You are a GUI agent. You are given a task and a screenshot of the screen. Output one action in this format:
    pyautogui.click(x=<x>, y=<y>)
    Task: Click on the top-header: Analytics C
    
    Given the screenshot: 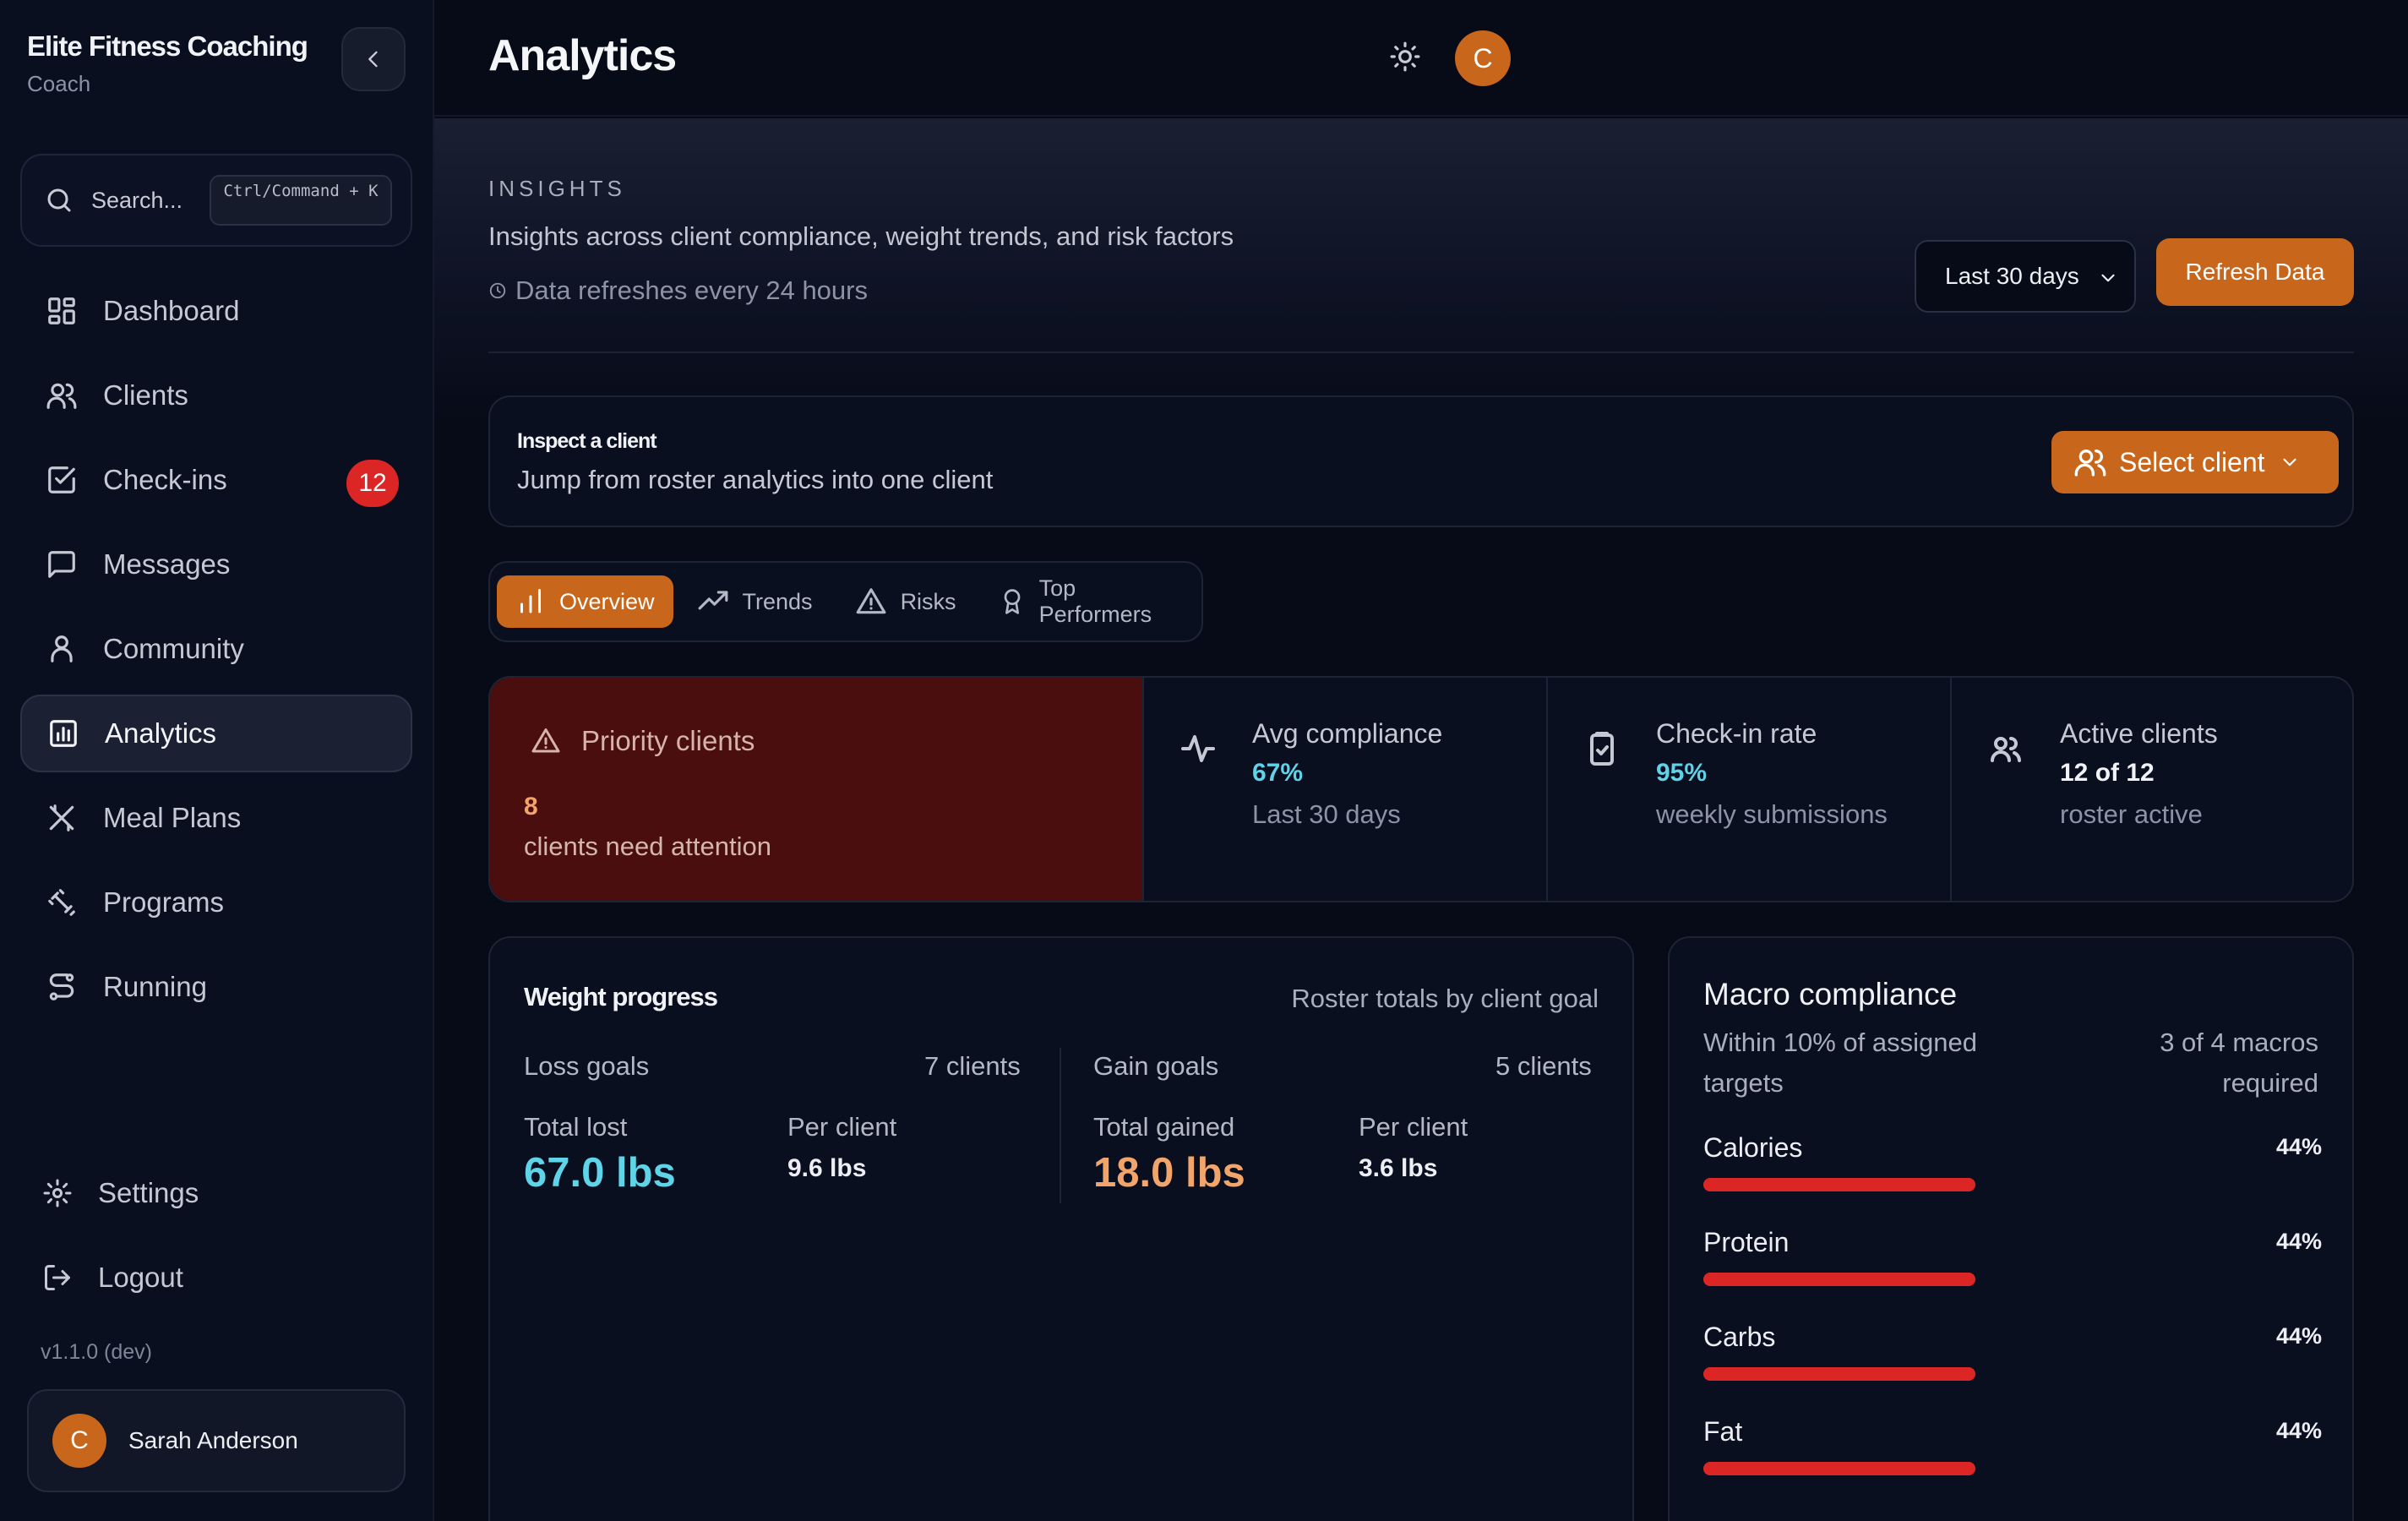 What is the action you would take?
    pyautogui.click(x=1421, y=59)
    